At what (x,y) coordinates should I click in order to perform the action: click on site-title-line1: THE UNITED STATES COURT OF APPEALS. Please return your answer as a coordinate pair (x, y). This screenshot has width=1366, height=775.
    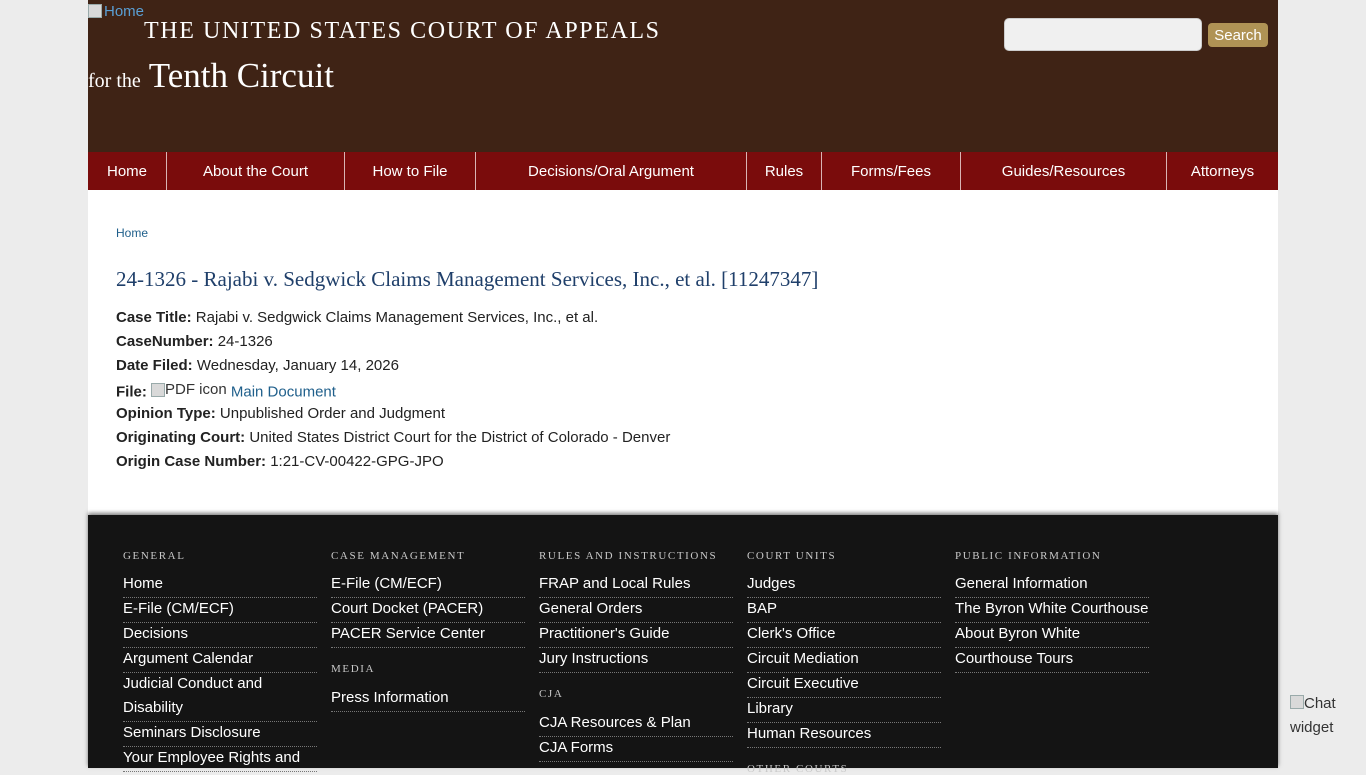
    Looking at the image, I should click on (402, 31).